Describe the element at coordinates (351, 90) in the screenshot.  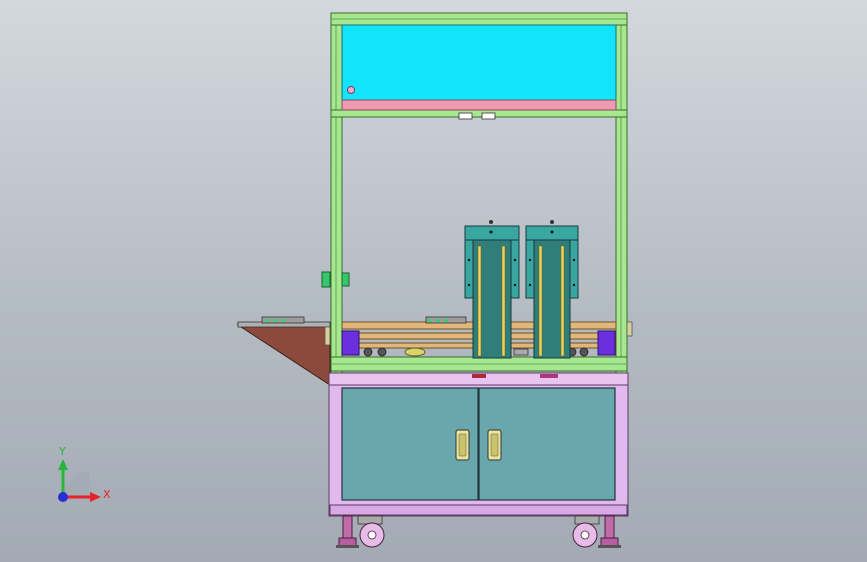
I see `indicator-light` at that location.